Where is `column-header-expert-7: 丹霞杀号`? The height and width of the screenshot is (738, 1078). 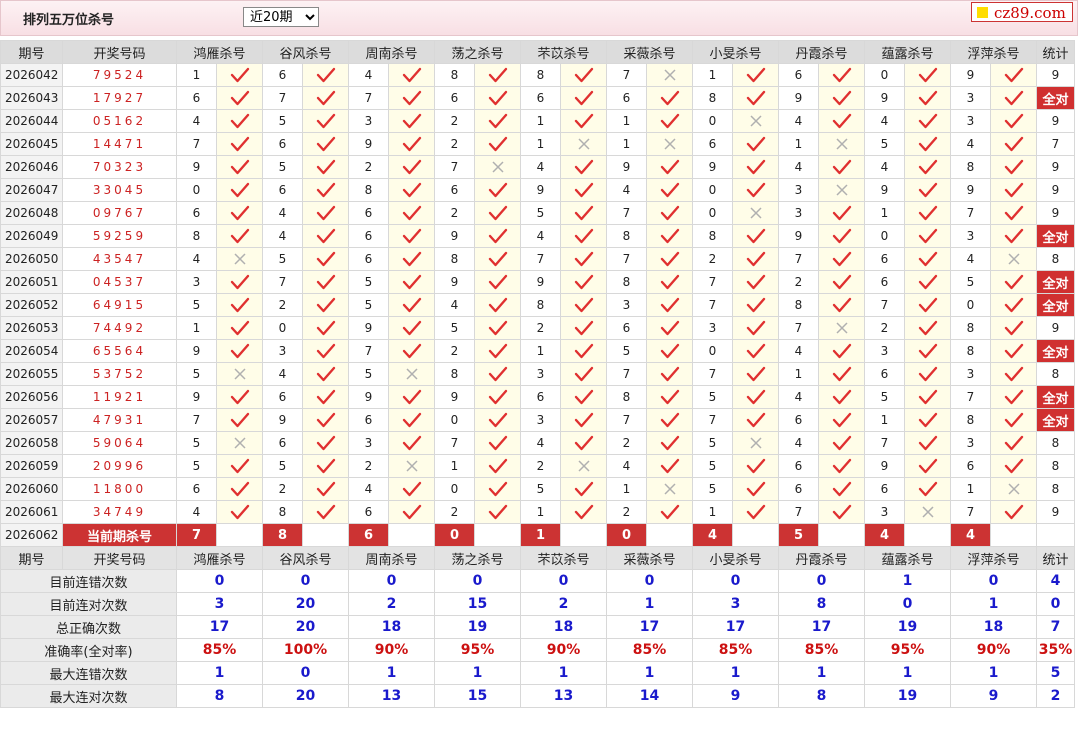
column-header-expert-7: 丹霞杀号 is located at coordinates (821, 52).